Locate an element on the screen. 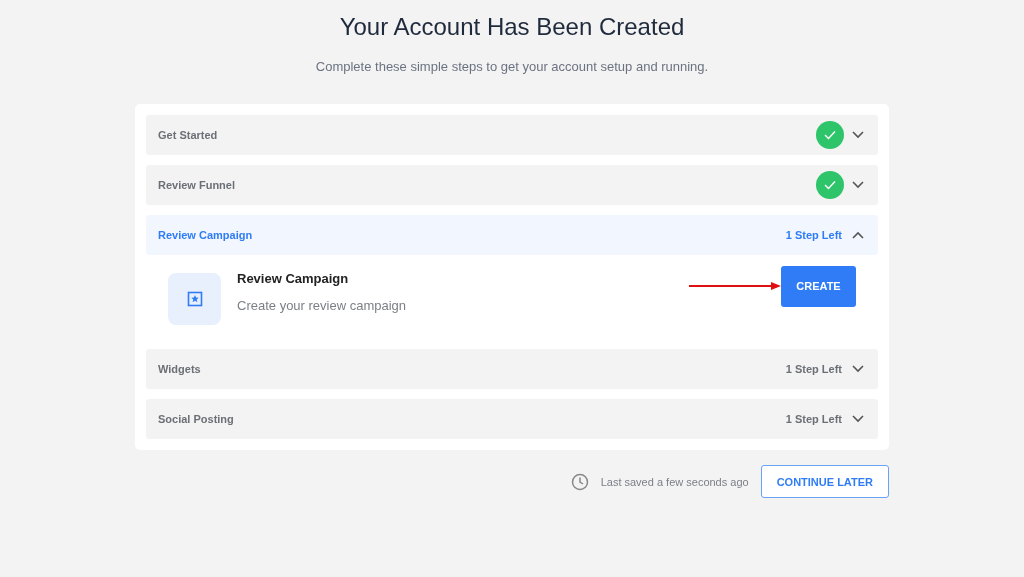 The height and width of the screenshot is (577, 1024). continue-later-button: CONTINUE LATER is located at coordinates (824, 481).